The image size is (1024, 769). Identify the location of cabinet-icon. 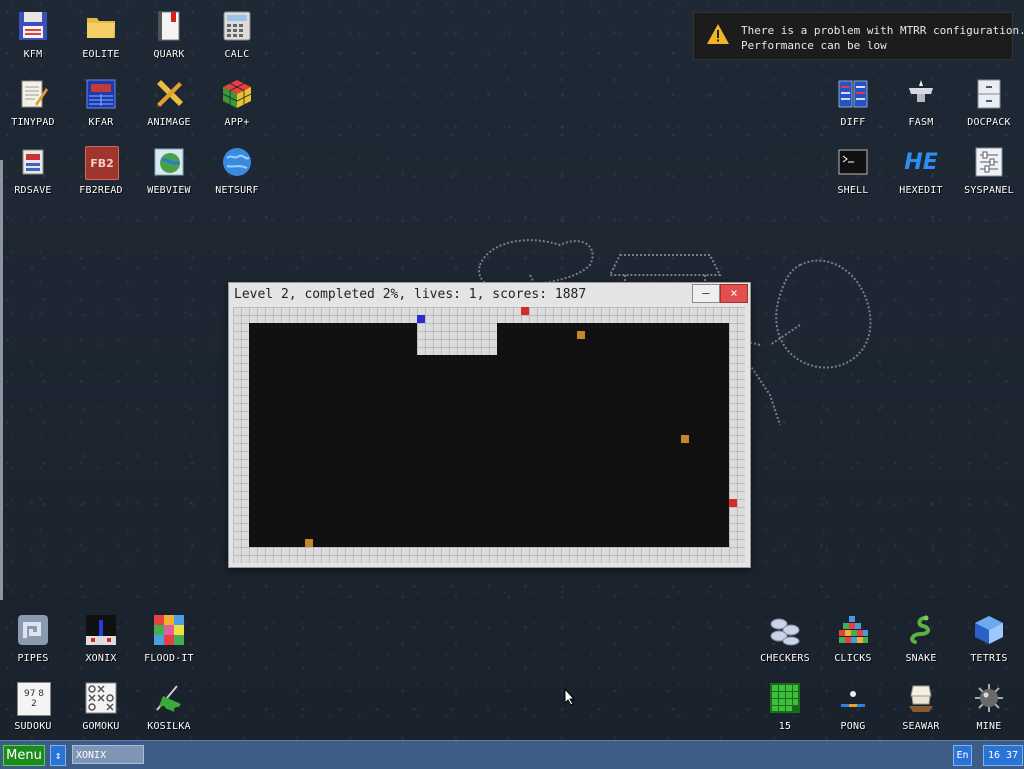
(989, 94).